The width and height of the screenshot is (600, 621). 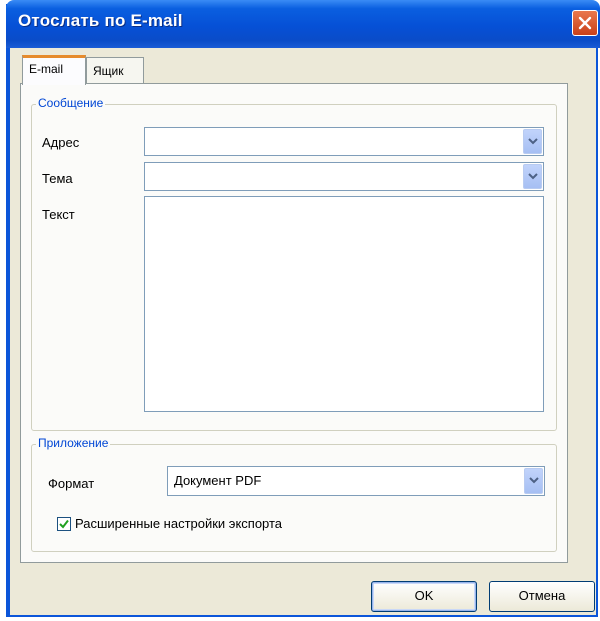 I want to click on tab-email: E-mail, so click(x=54, y=70).